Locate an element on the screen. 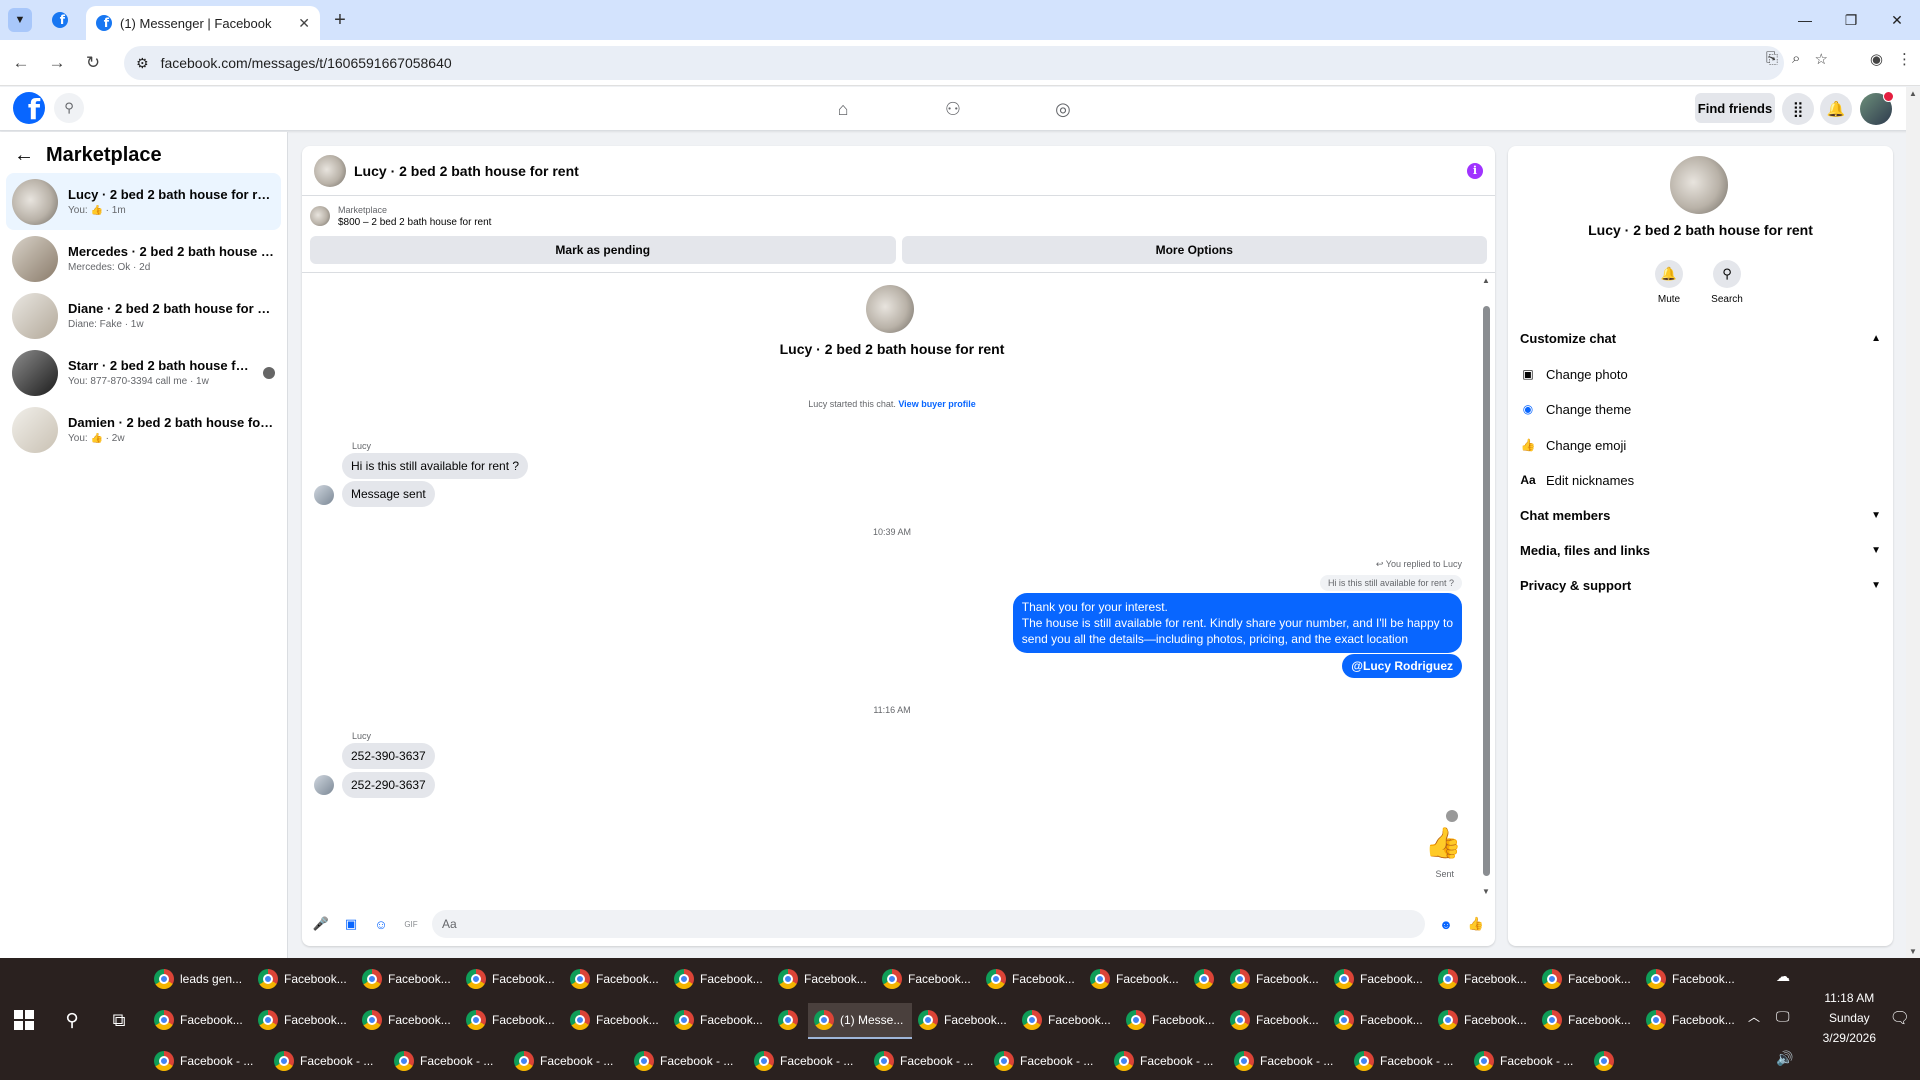 The image size is (1920, 1080). profile-icon: ◉ is located at coordinates (1876, 59).